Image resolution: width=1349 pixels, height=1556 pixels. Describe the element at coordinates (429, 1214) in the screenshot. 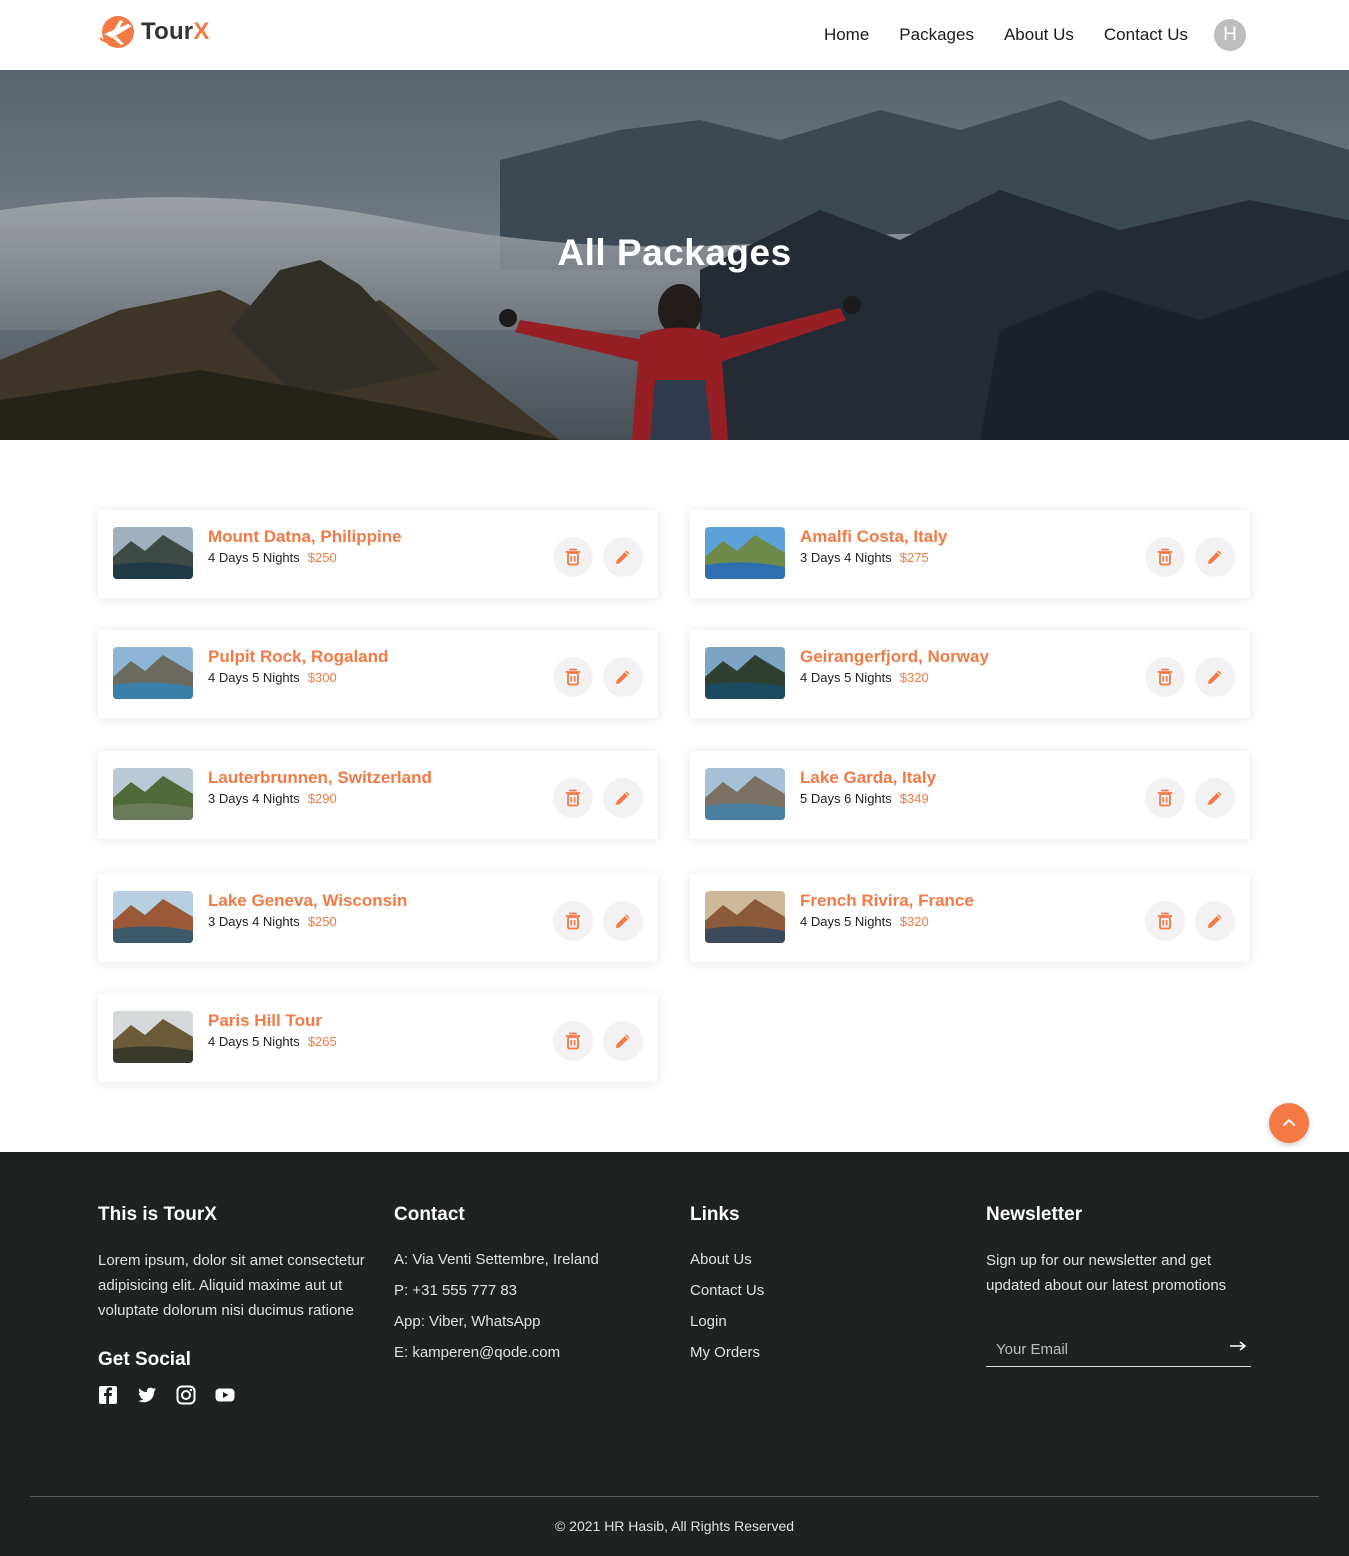

I see `footer-contact-heading: Contact` at that location.